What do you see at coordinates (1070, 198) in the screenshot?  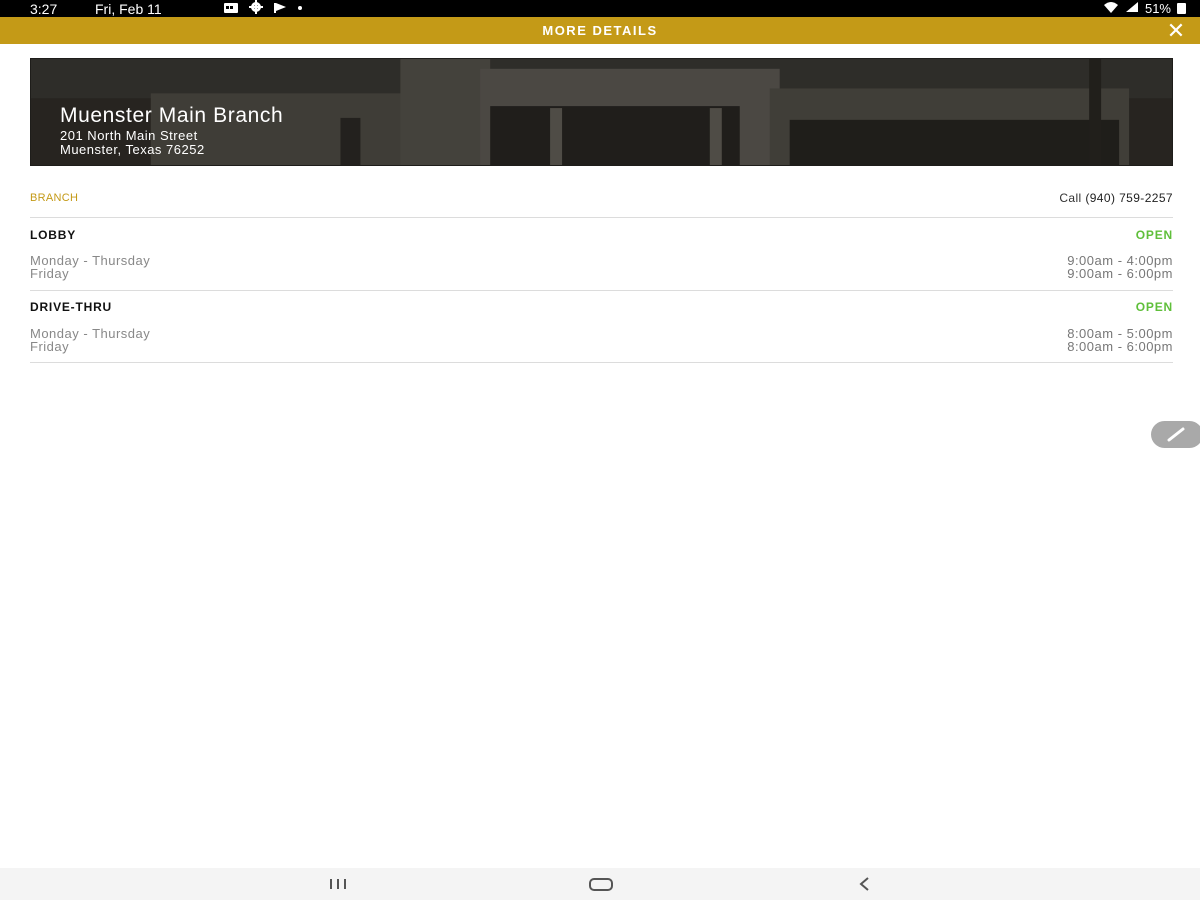 I see `call-prefix: Call` at bounding box center [1070, 198].